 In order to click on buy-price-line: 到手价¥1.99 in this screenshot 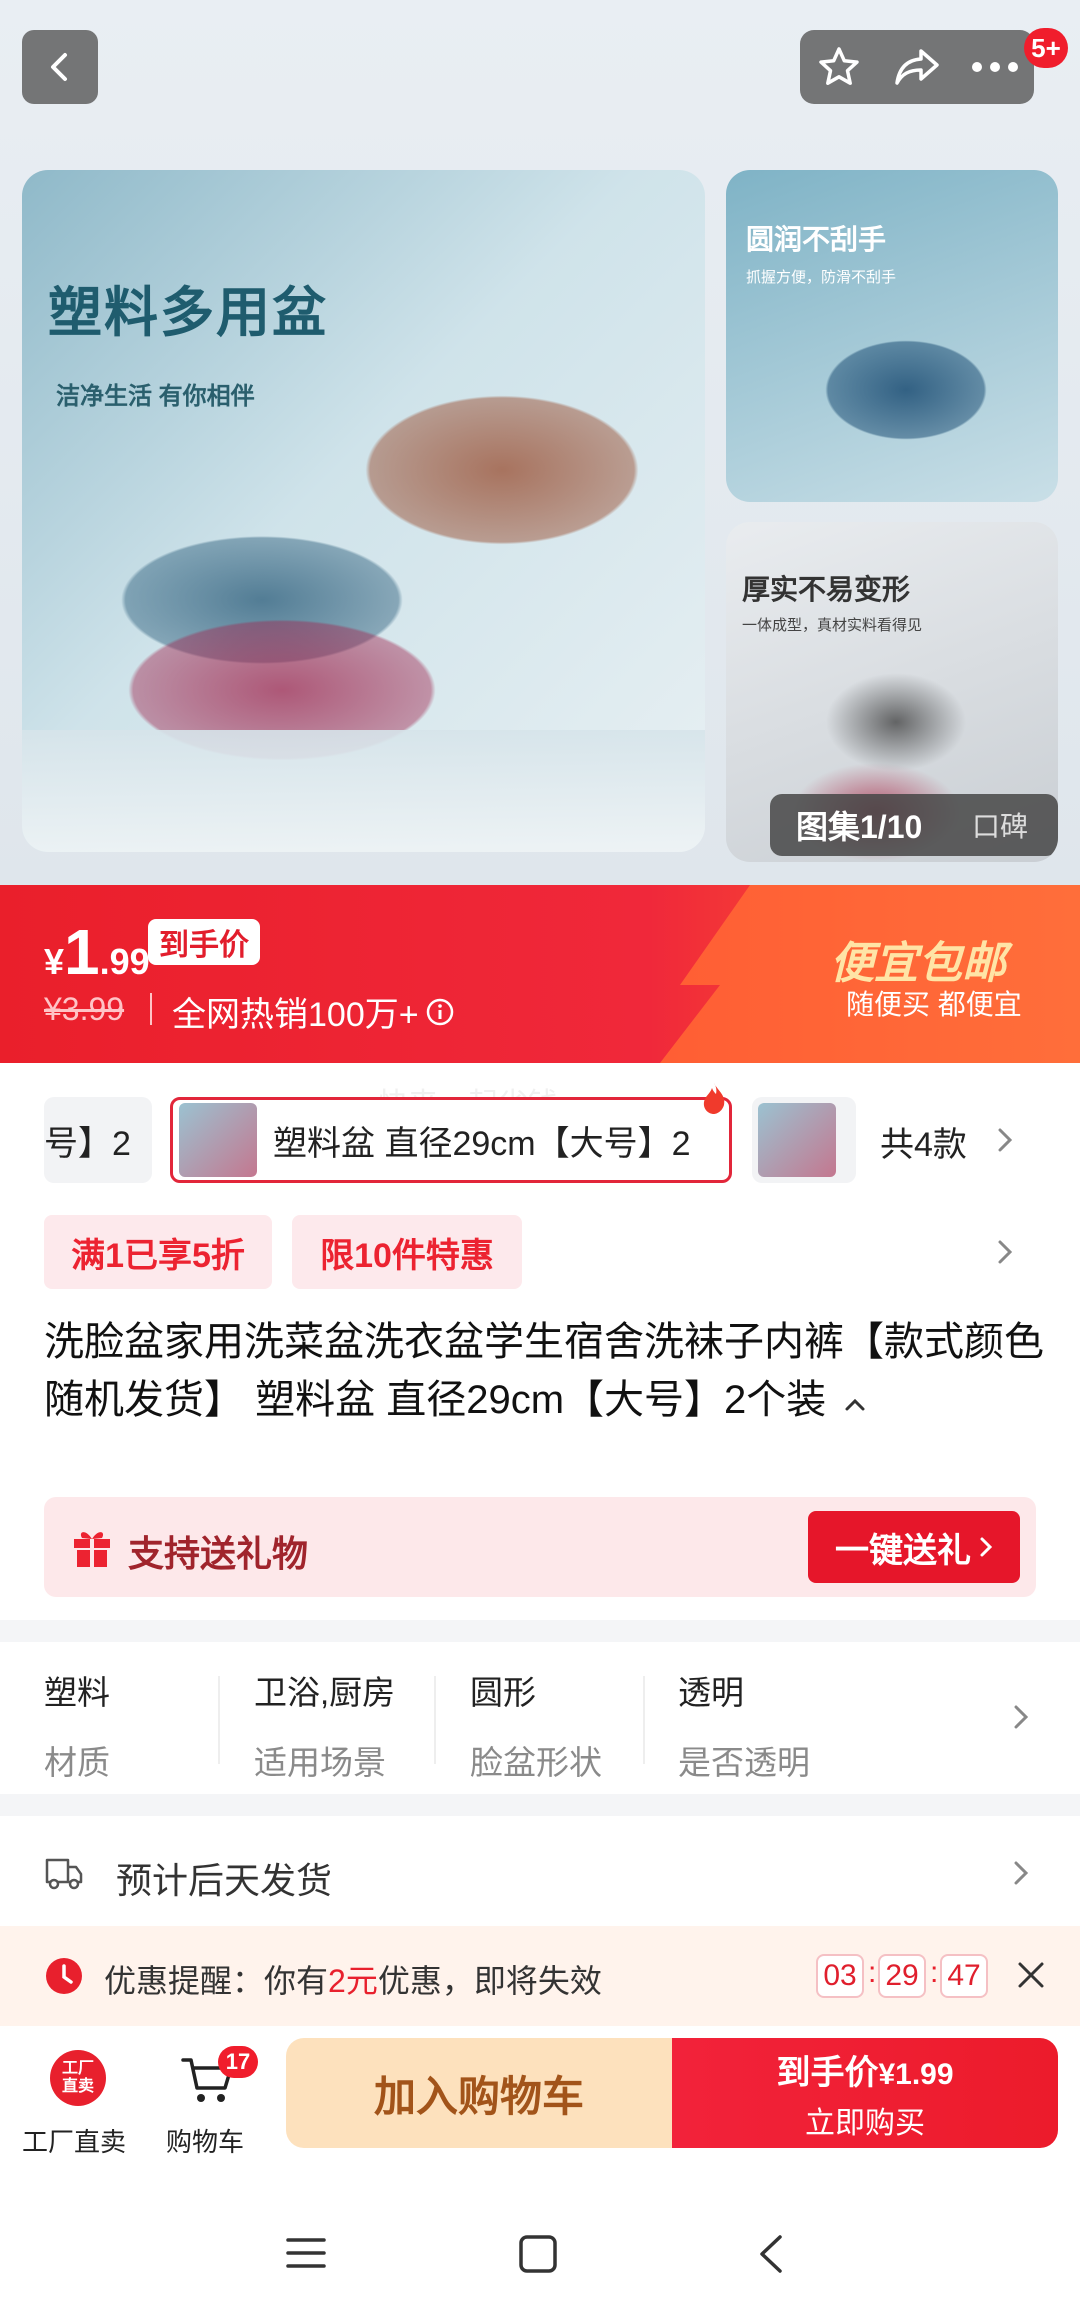, I will do `click(864, 2069)`.